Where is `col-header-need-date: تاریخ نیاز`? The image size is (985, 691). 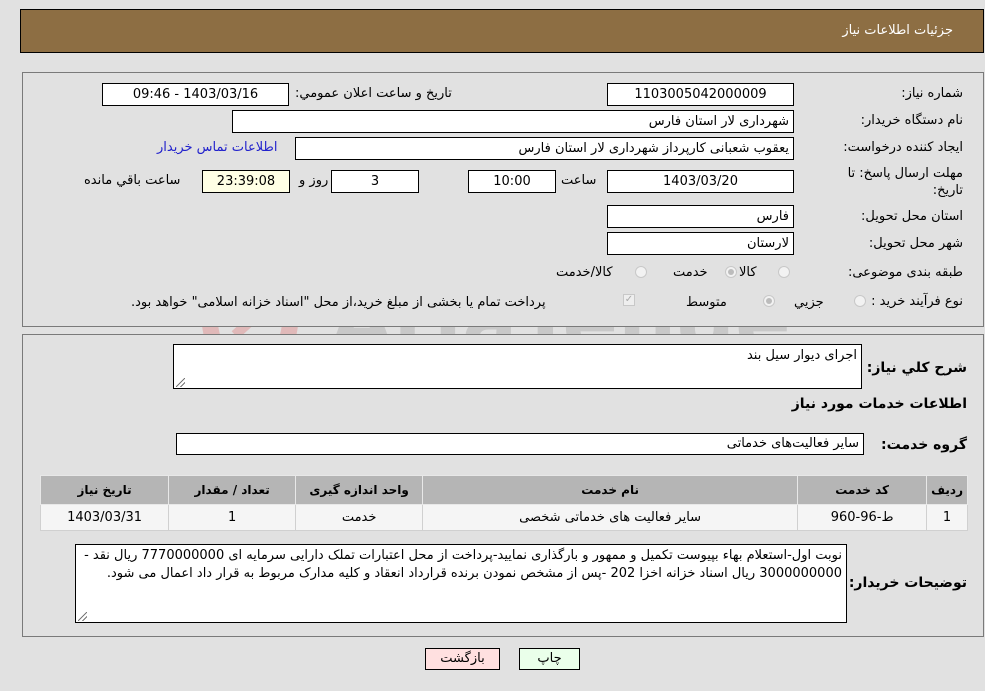
col-header-need-date: تاریخ نیاز is located at coordinates (104, 490).